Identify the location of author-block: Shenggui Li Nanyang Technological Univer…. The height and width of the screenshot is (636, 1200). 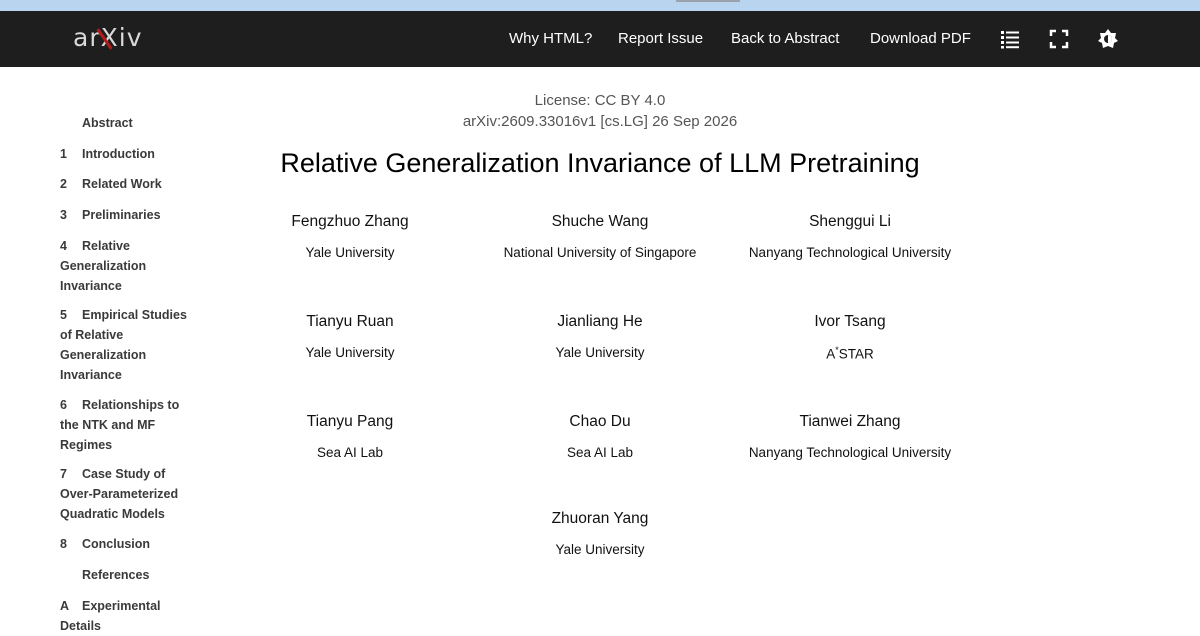
(850, 236).